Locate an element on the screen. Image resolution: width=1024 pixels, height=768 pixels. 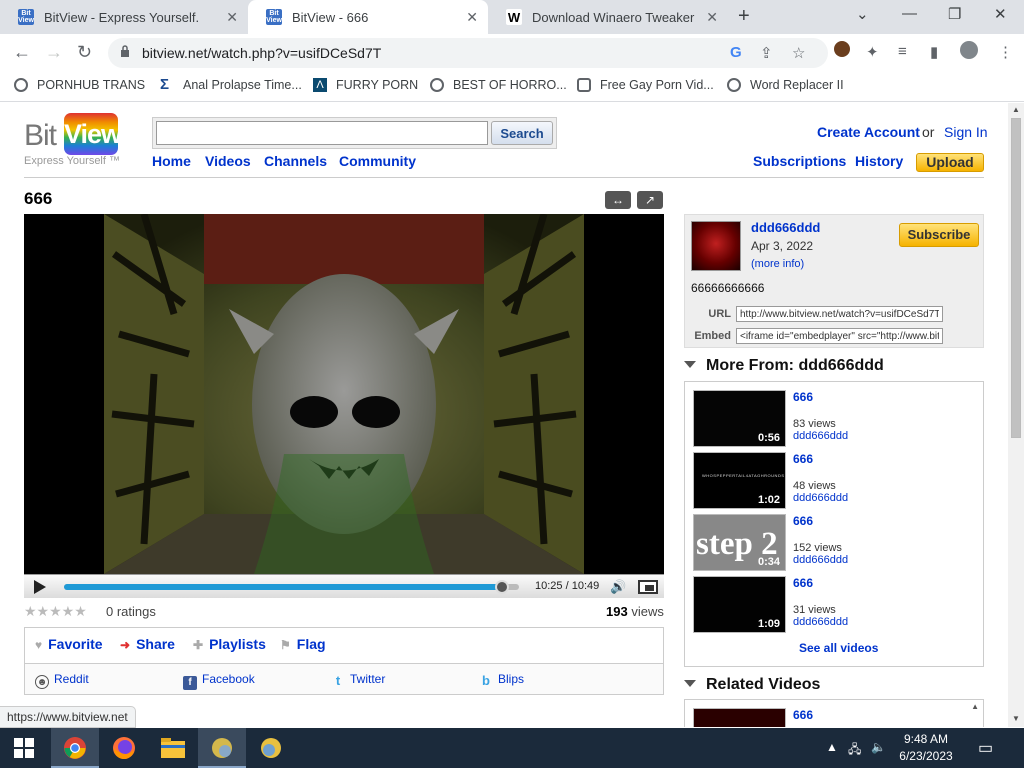
page-scrollbar: ▲ ▼ is located at coordinates (1016, 415).